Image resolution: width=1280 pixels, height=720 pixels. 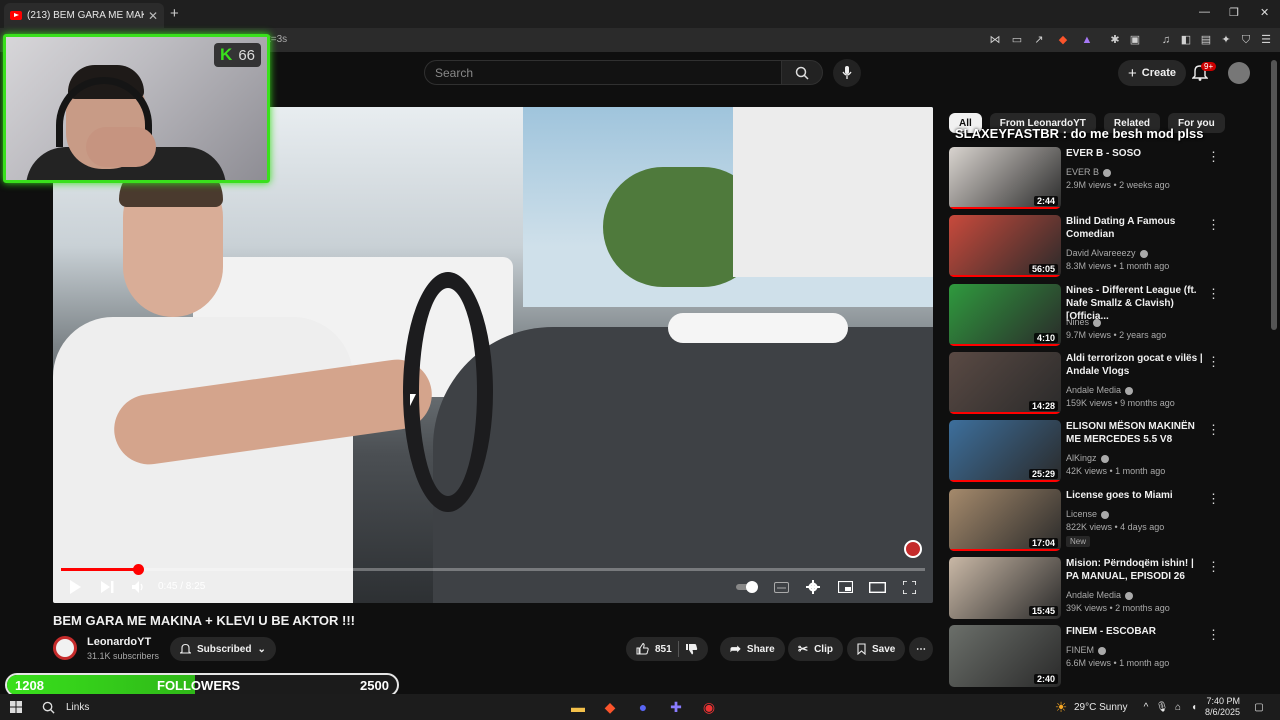 I want to click on close-window-button: ✕, so click(x=1264, y=12).